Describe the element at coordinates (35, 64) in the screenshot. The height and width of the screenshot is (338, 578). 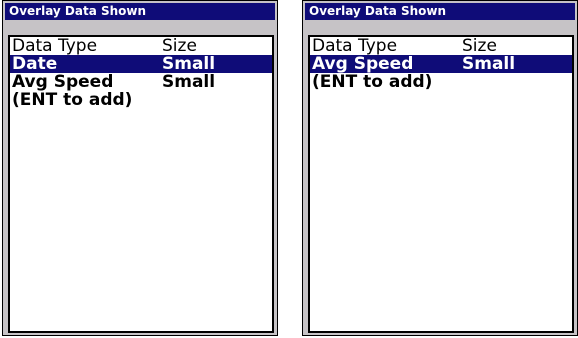
I see `list-item-type: Date` at that location.